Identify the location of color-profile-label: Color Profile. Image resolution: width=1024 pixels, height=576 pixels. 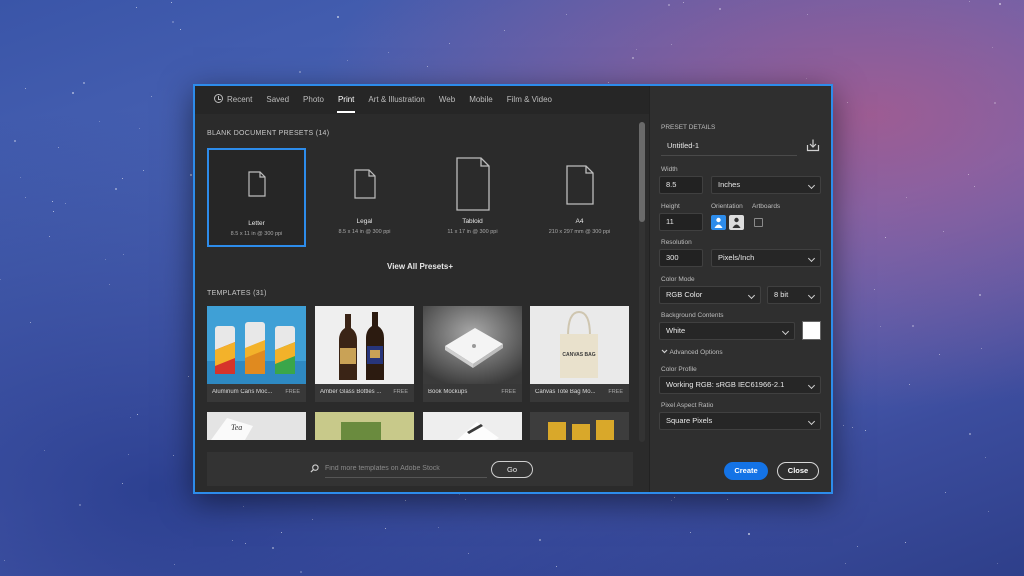
(679, 369).